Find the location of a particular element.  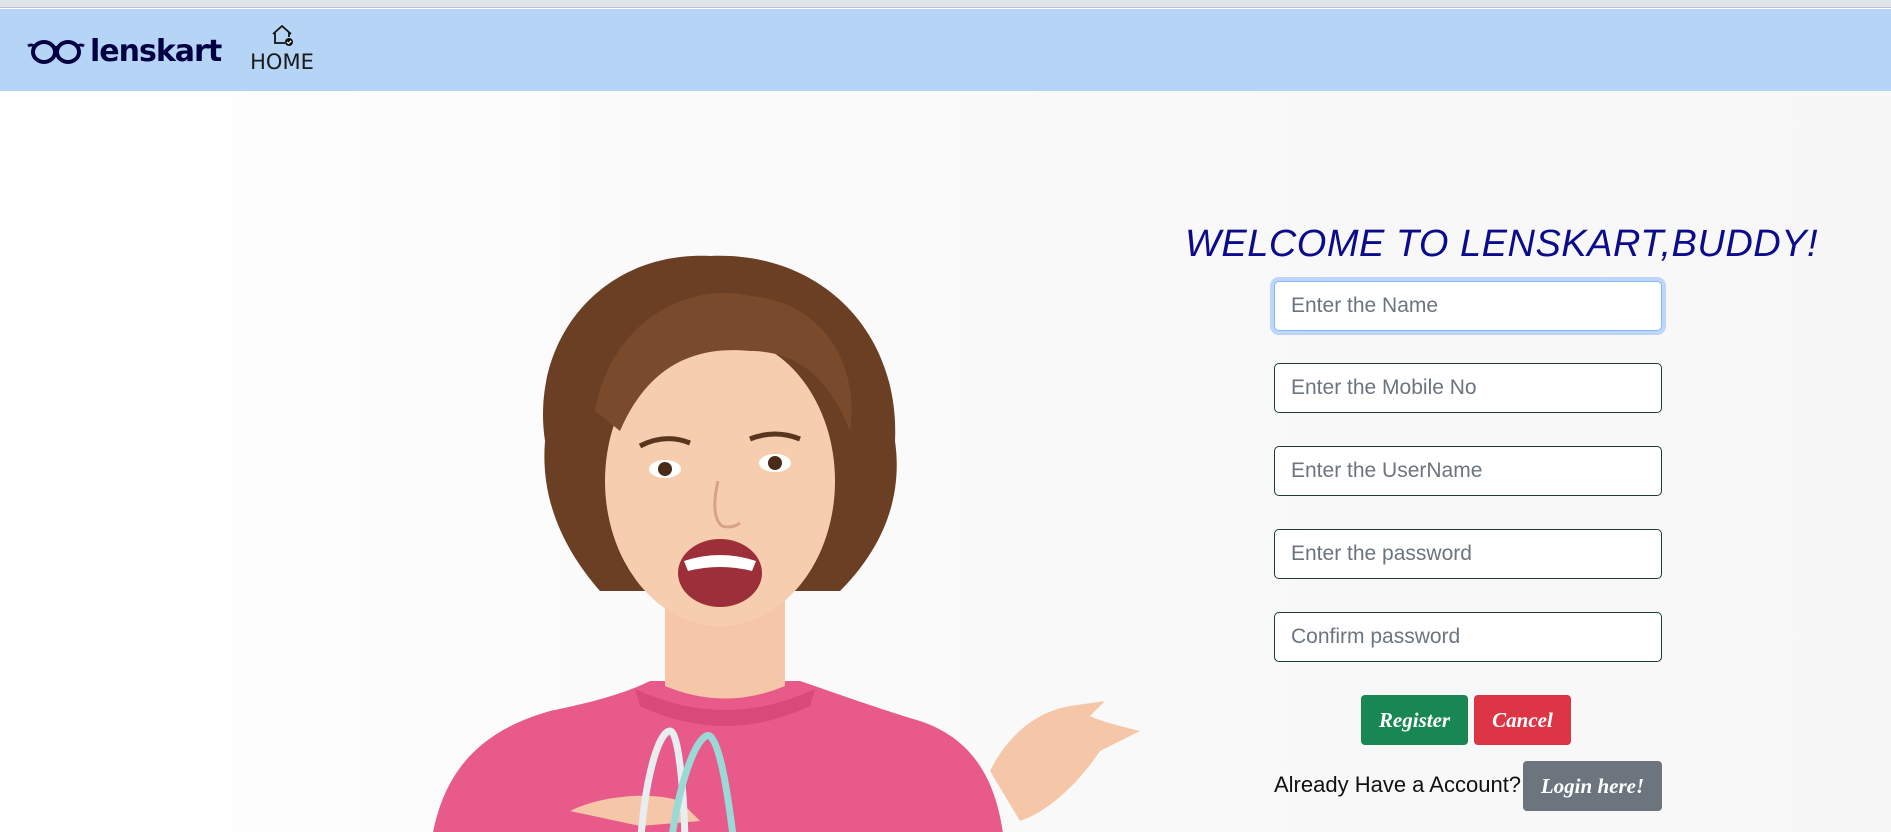

username-input is located at coordinates (1468, 471).